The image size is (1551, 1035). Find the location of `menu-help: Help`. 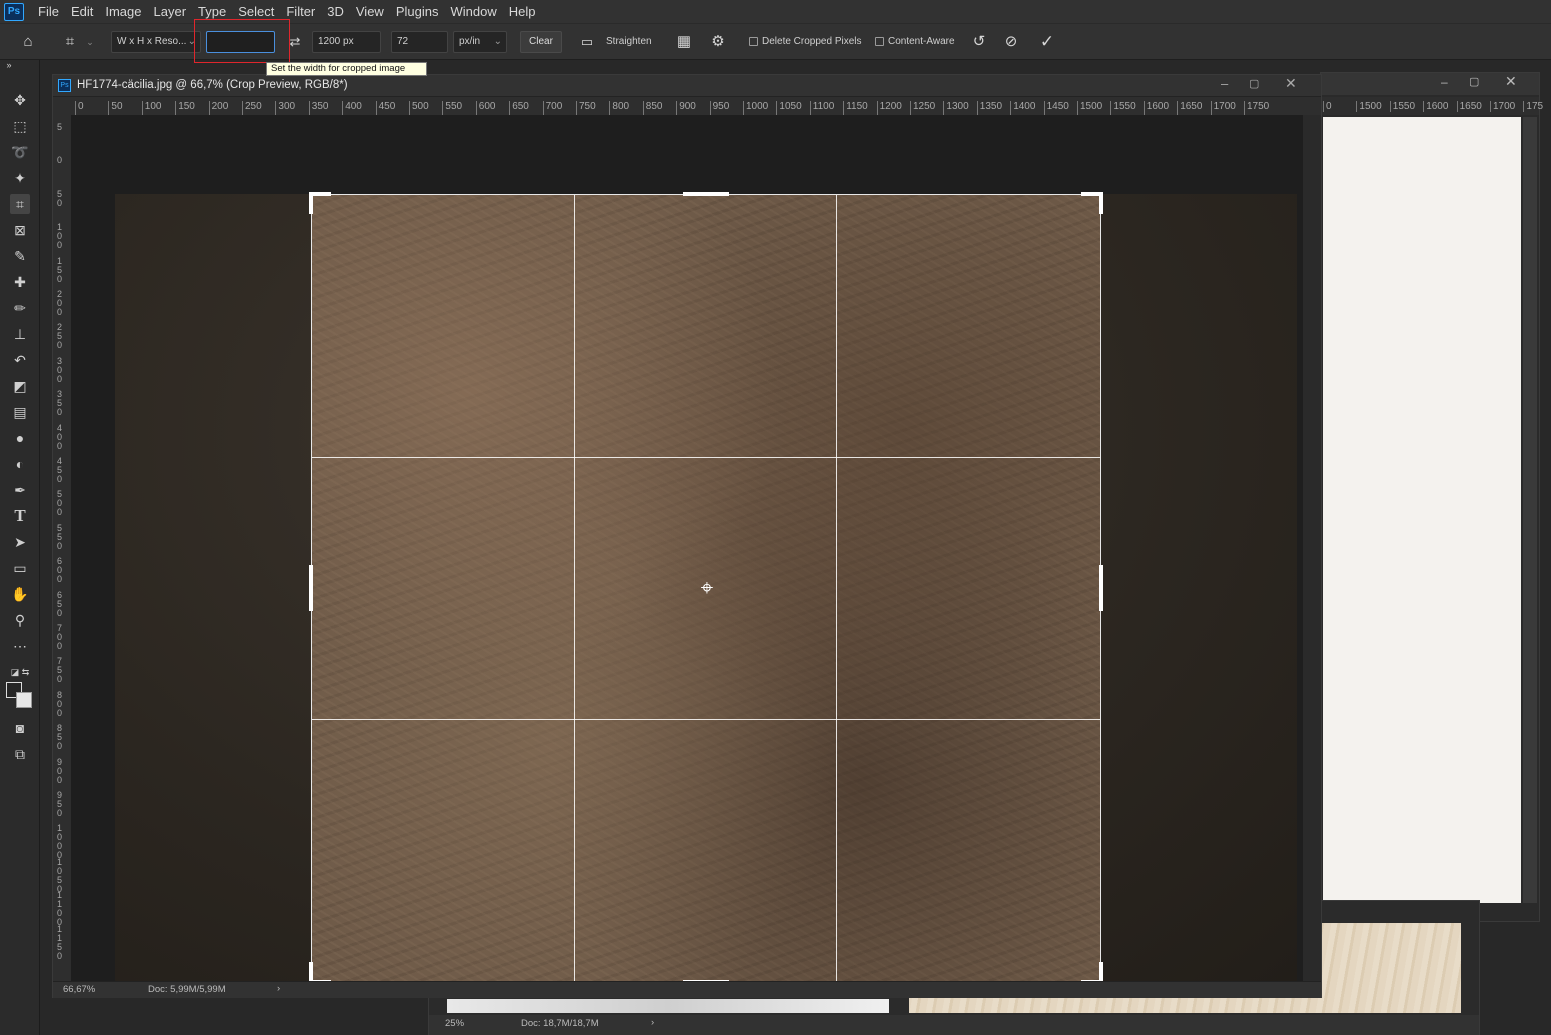

menu-help: Help is located at coordinates (522, 12).